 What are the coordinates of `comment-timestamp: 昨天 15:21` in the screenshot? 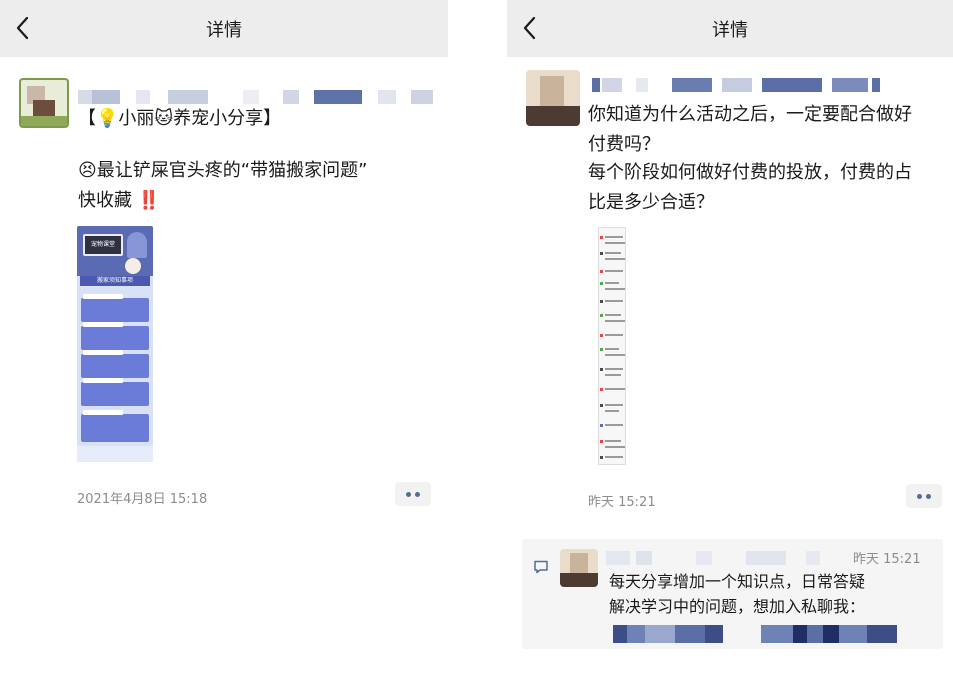 It's located at (887, 559).